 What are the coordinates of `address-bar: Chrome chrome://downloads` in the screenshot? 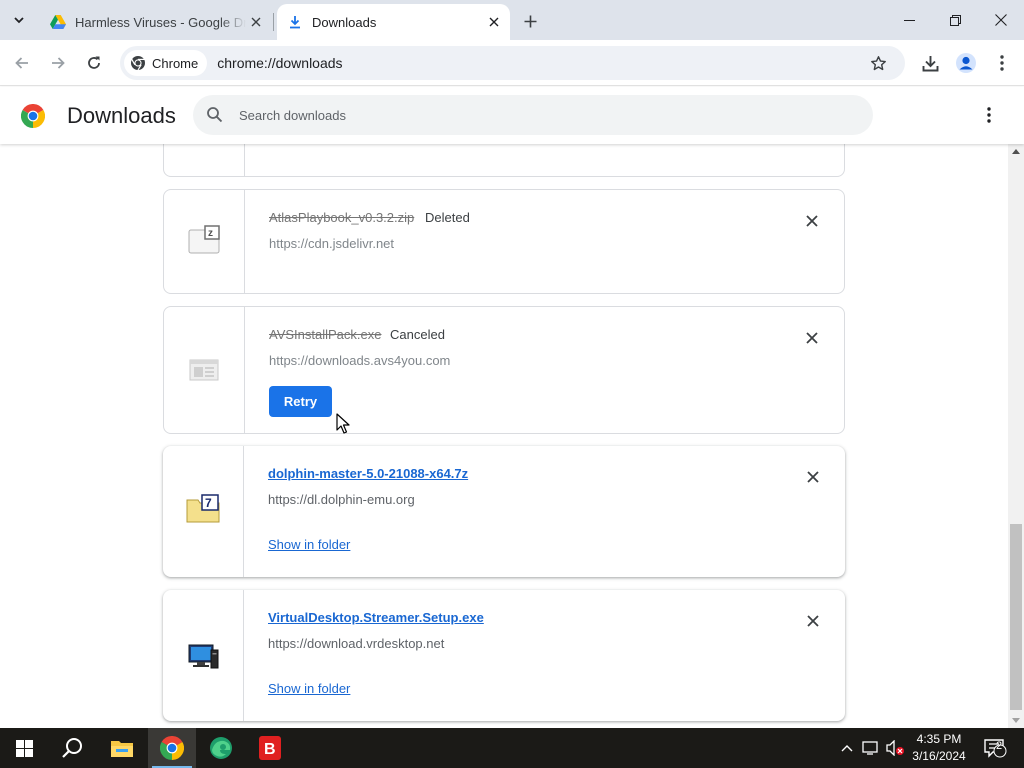 It's located at (512, 63).